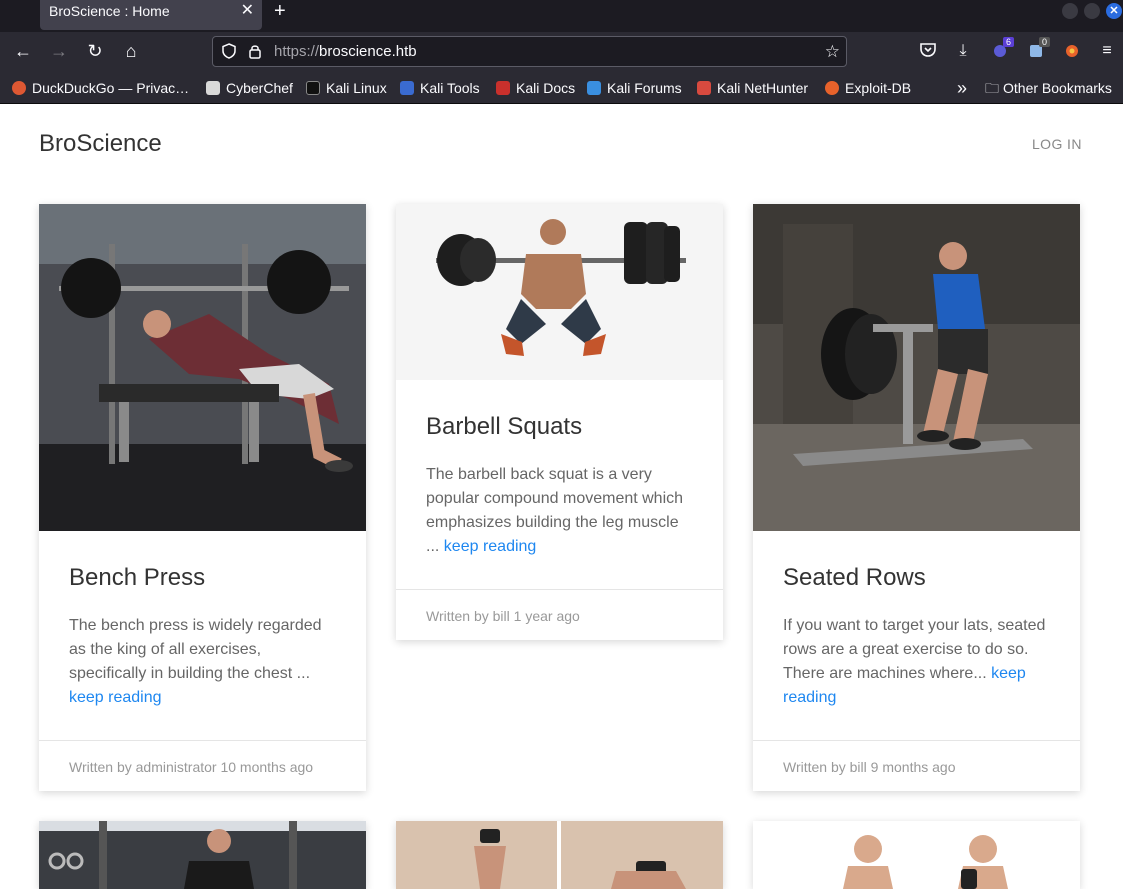 The image size is (1123, 889). What do you see at coordinates (962, 88) in the screenshot?
I see `bookmarks-overflow-icon: »` at bounding box center [962, 88].